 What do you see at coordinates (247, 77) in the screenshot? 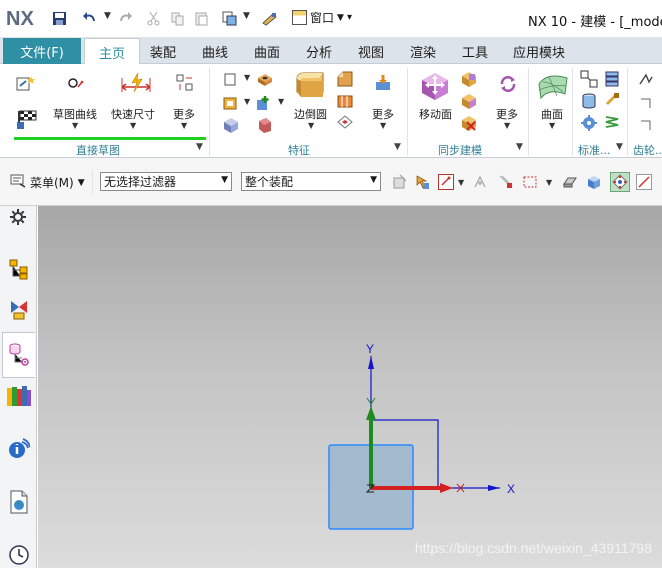
I see `datum-dropdown-icon: ▼` at bounding box center [247, 77].